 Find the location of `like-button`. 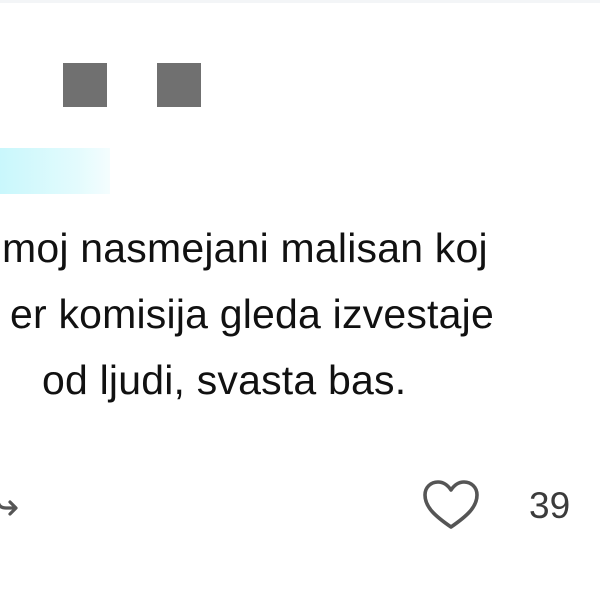

like-button is located at coordinates (451, 505).